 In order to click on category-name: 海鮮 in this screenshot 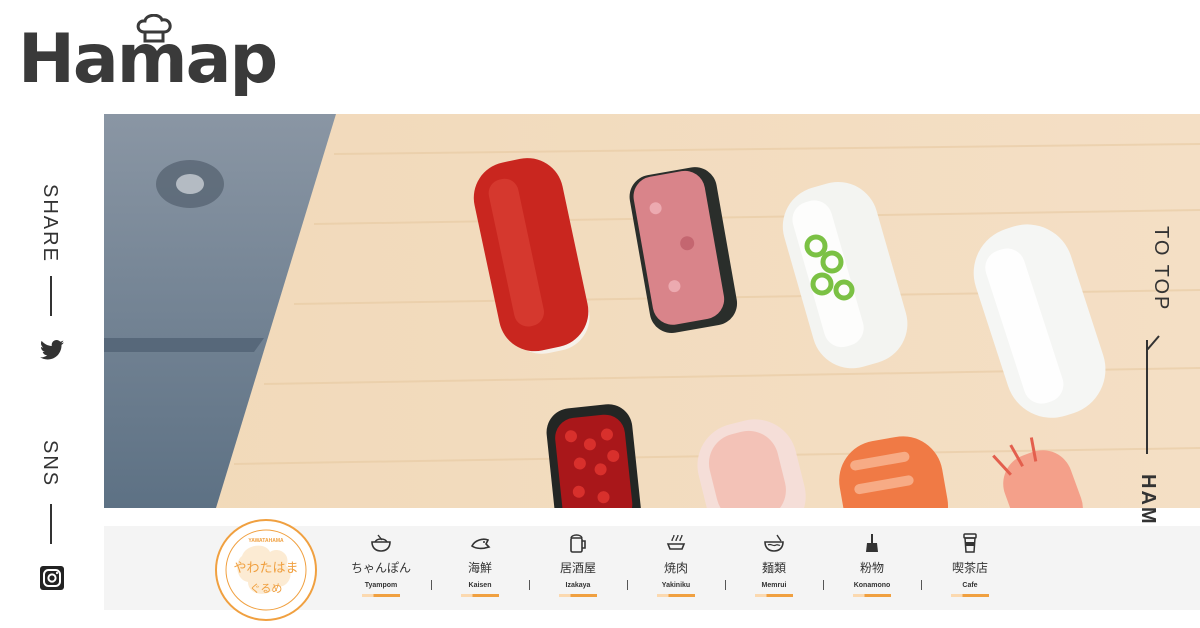, I will do `click(479, 568)`.